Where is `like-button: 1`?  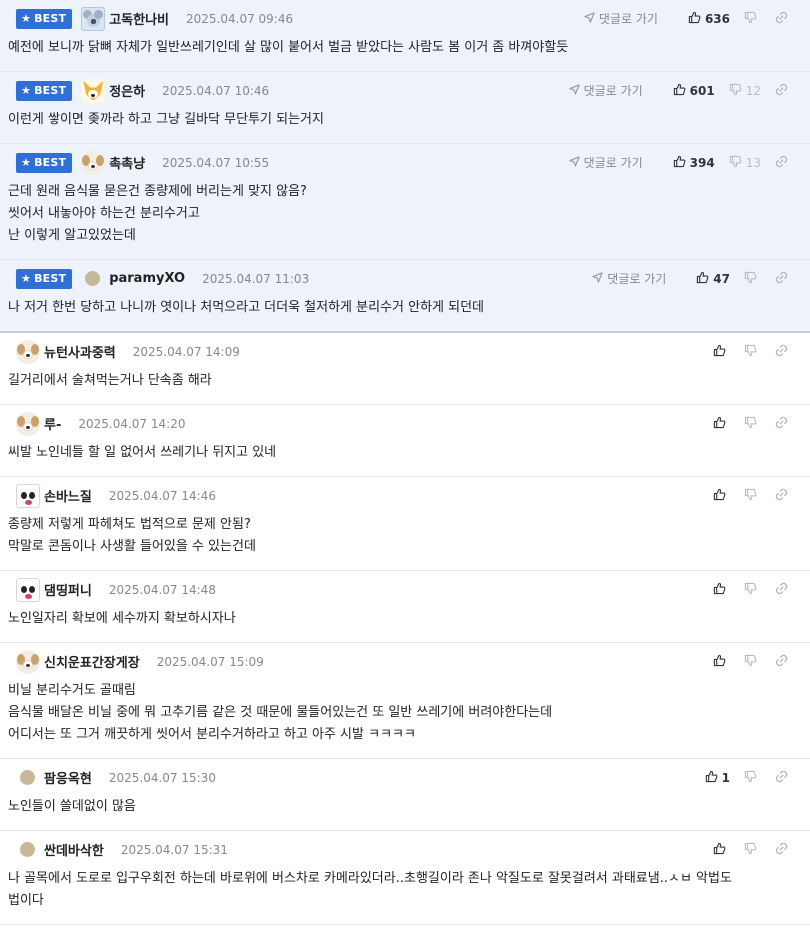 like-button: 1 is located at coordinates (717, 778).